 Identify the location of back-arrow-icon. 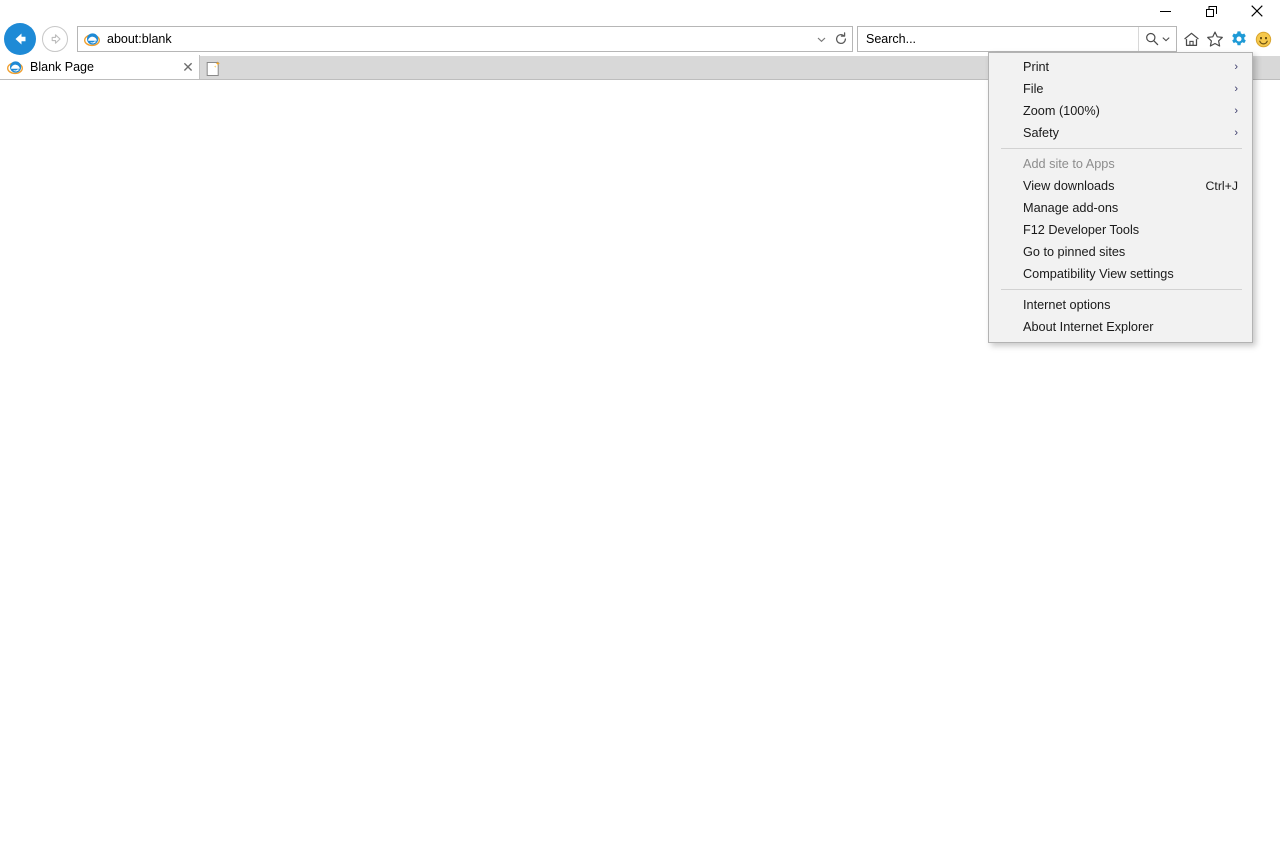
(20, 39).